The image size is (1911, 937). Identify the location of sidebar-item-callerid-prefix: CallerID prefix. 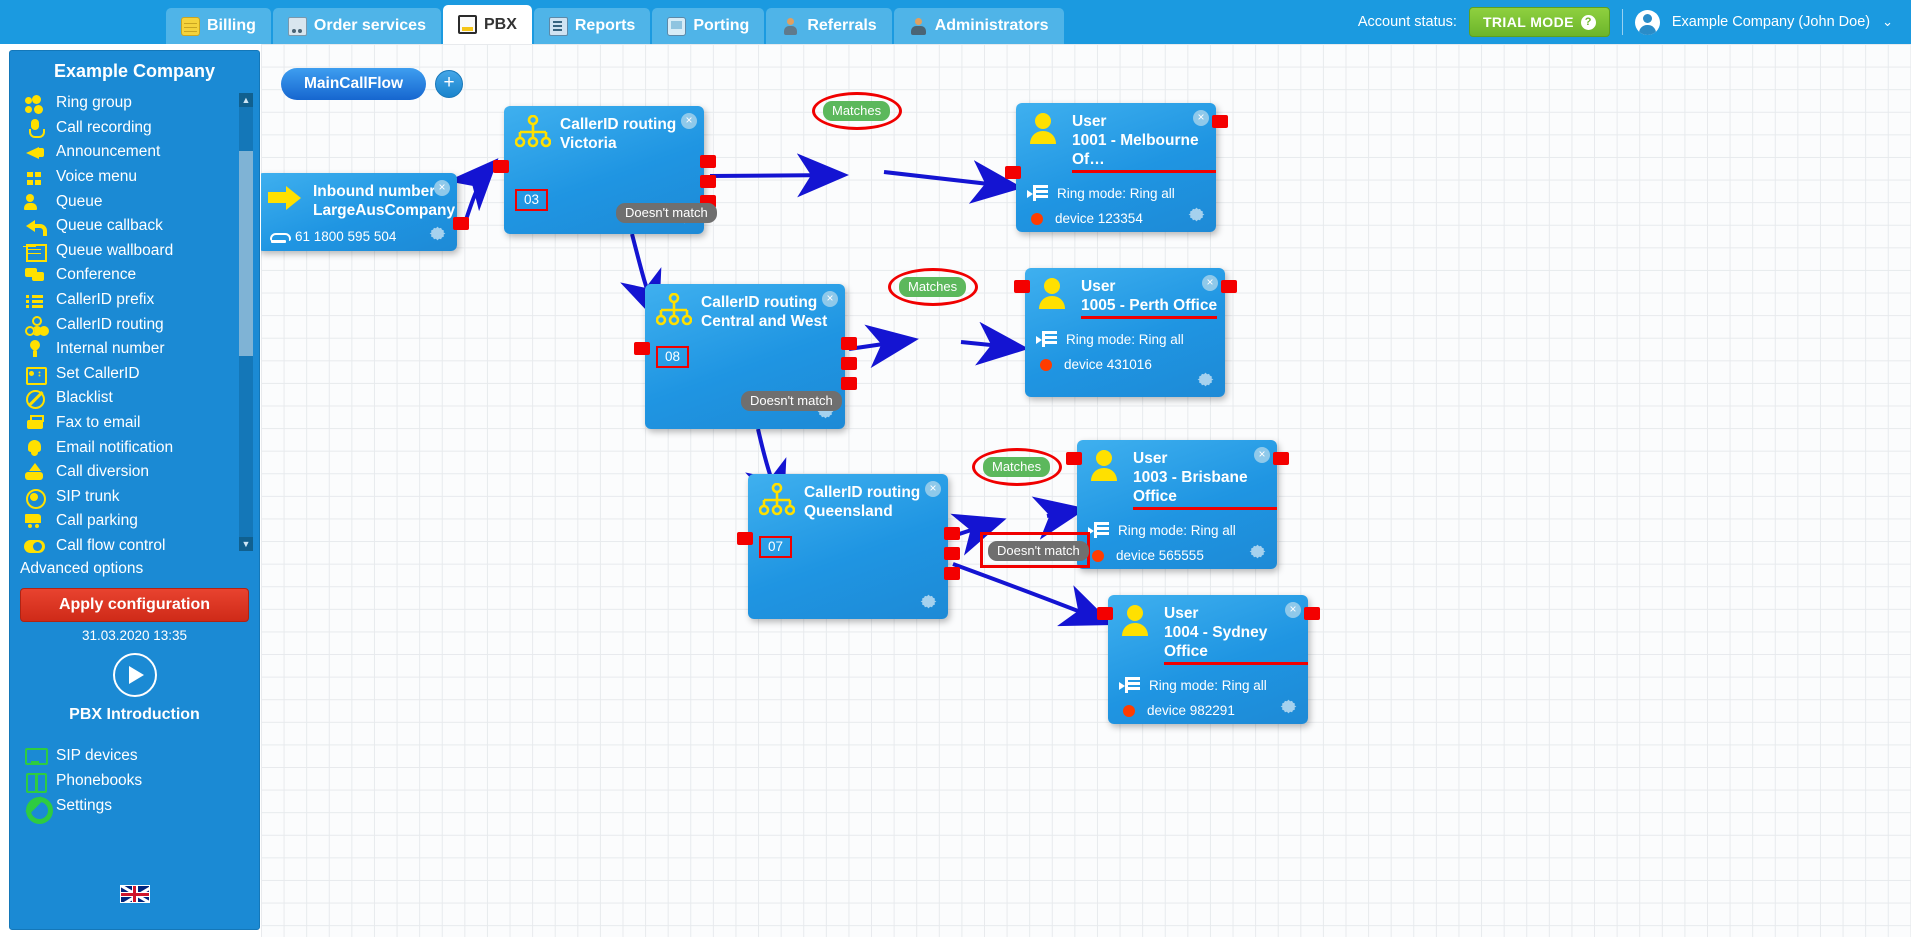
(134, 300).